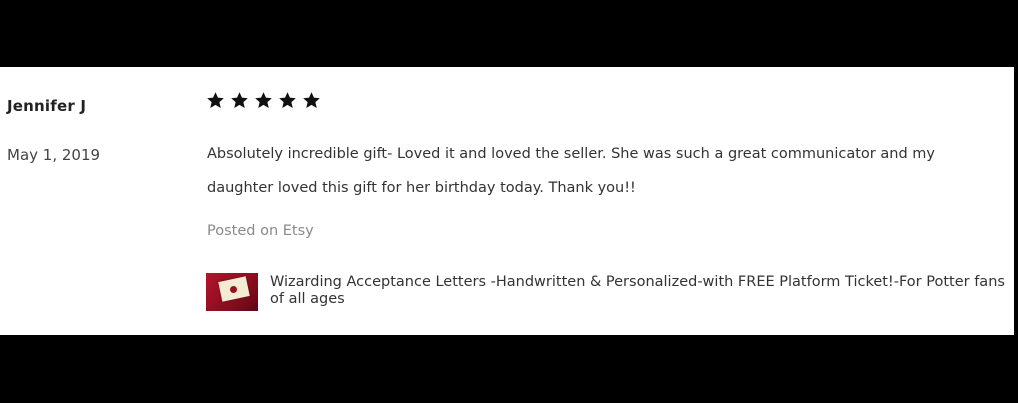  What do you see at coordinates (46, 106) in the screenshot?
I see `reviewer-name: Jennifer J` at bounding box center [46, 106].